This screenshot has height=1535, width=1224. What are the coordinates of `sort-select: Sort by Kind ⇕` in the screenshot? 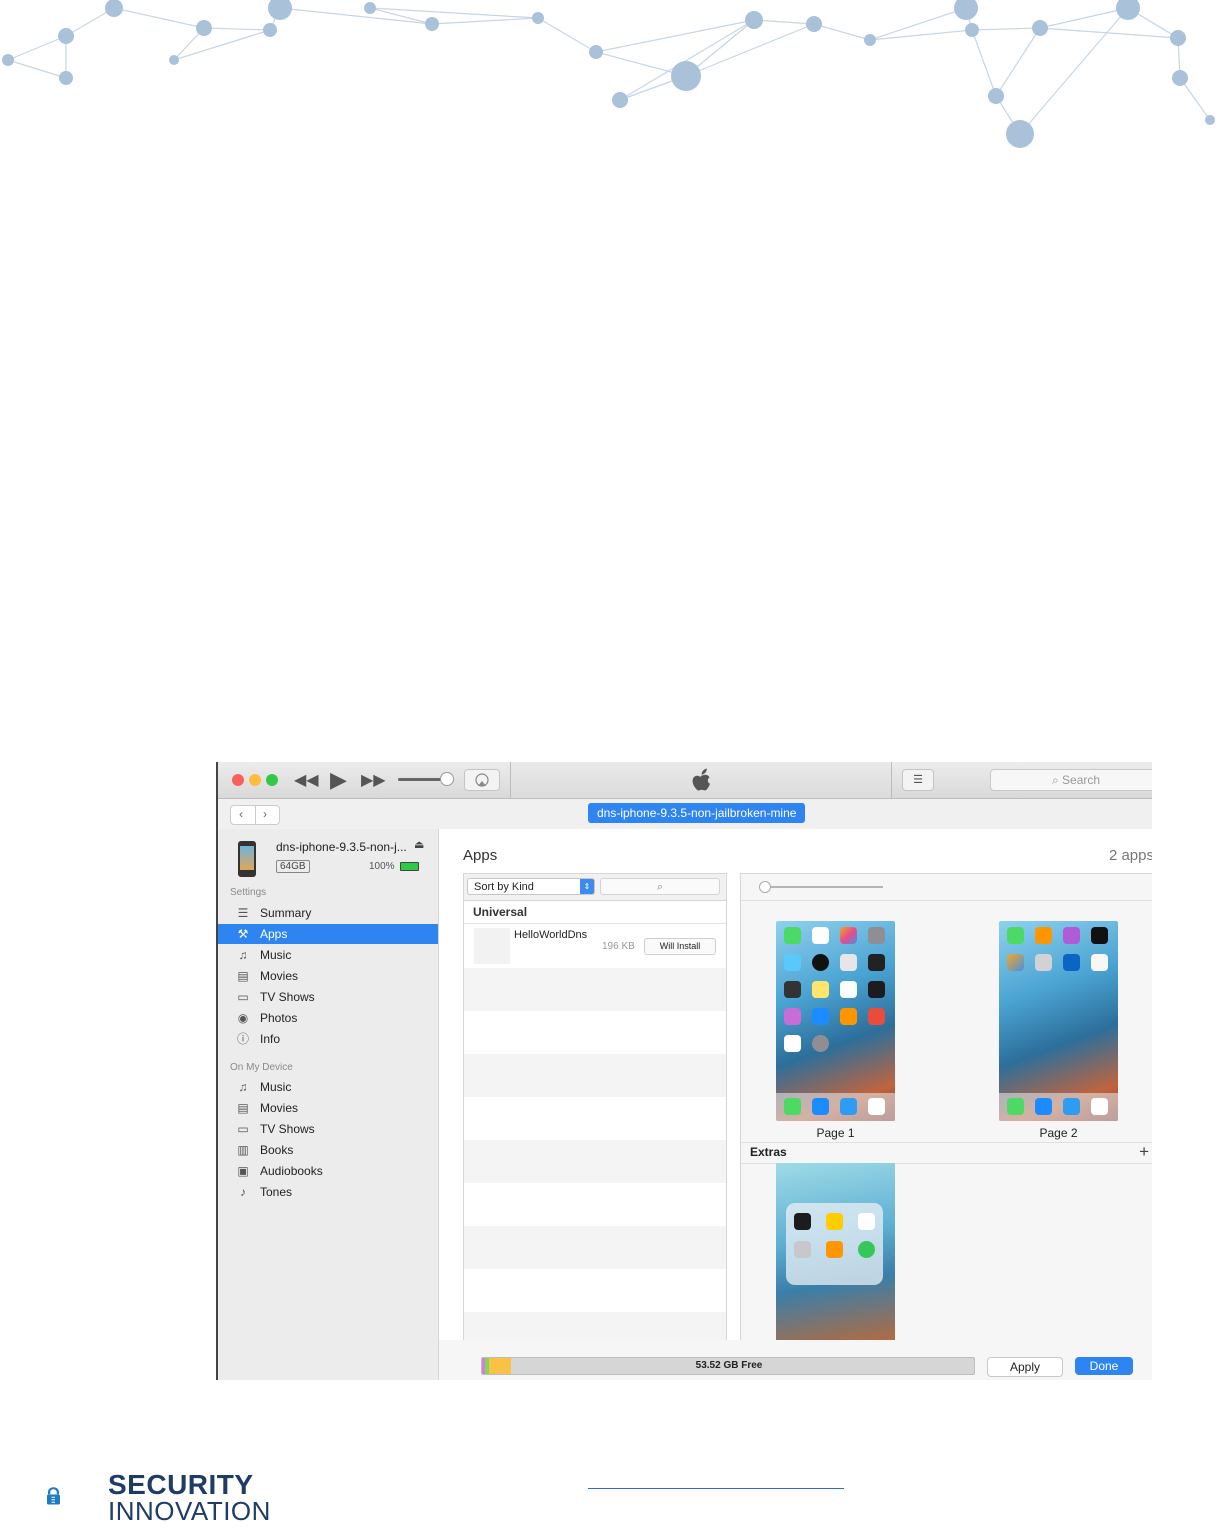 It's located at (531, 886).